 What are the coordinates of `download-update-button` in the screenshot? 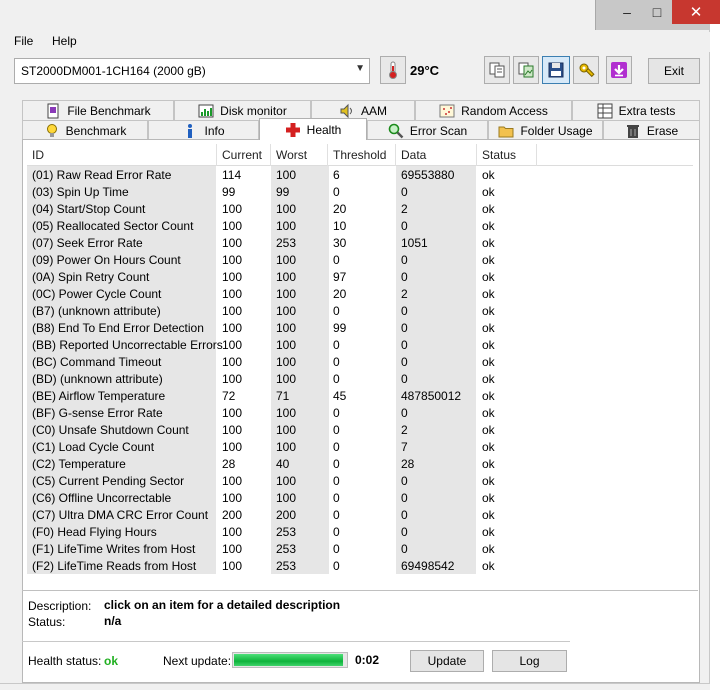 It's located at (619, 70).